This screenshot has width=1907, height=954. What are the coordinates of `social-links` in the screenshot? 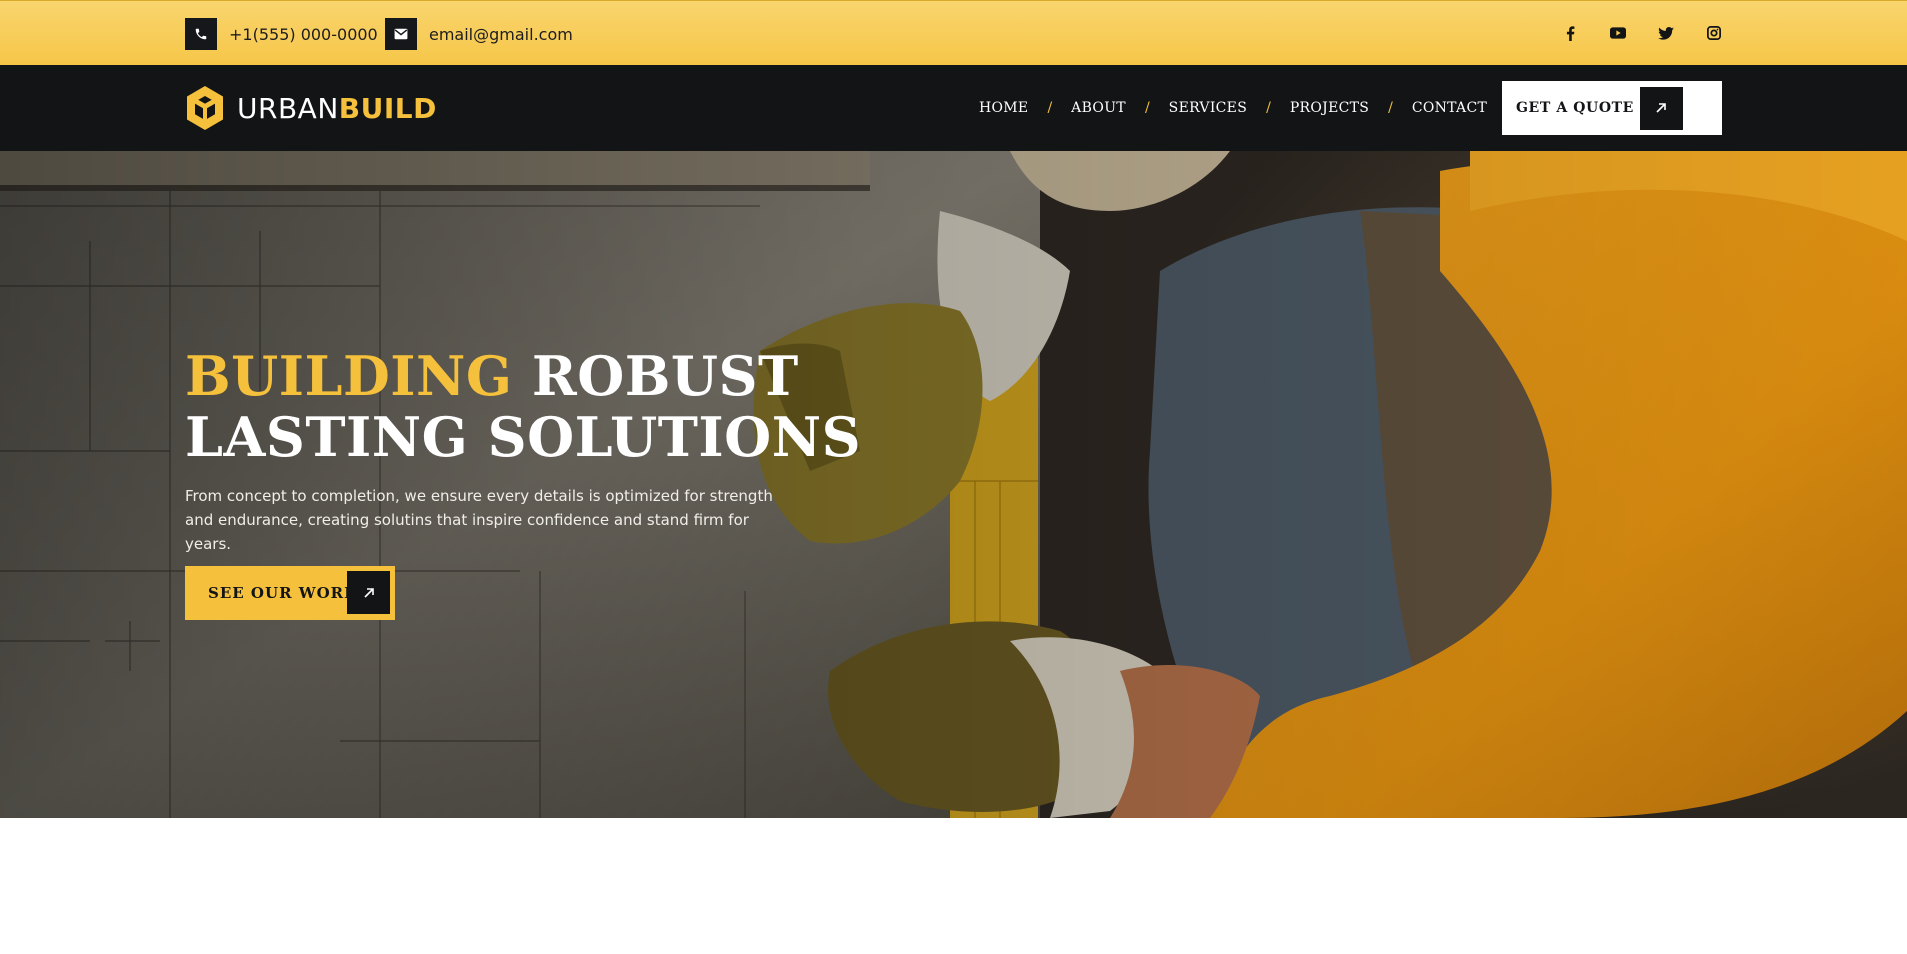 It's located at (1642, 33).